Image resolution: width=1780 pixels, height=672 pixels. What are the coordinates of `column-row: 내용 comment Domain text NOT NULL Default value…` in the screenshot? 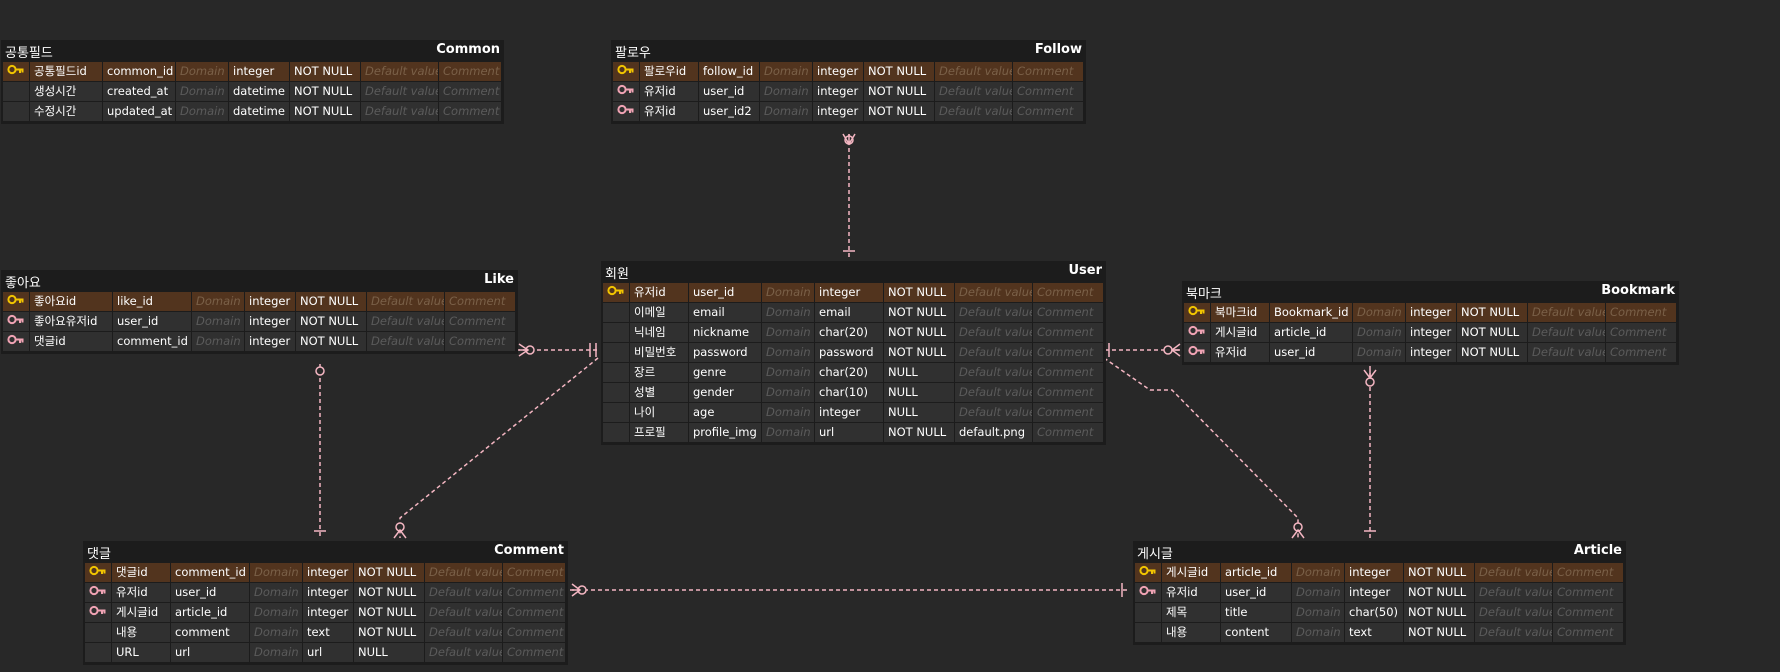 It's located at (325, 633).